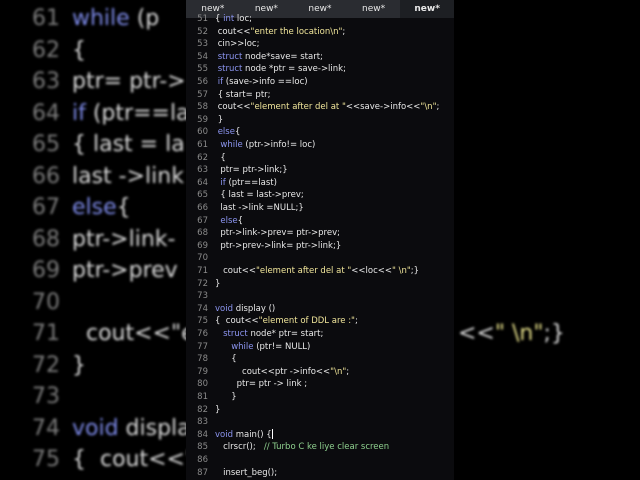 This screenshot has width=640, height=480. What do you see at coordinates (320, 183) in the screenshot?
I see `code-line: 64 if (ptr==last)` at bounding box center [320, 183].